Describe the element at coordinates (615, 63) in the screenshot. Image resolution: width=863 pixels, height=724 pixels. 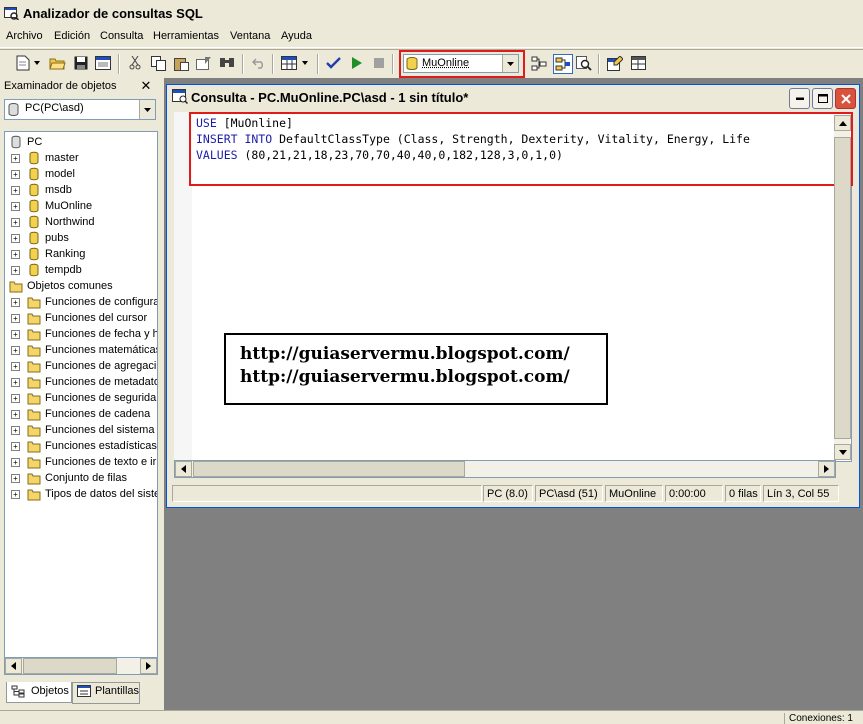
I see `current-connection-properties-icon` at that location.